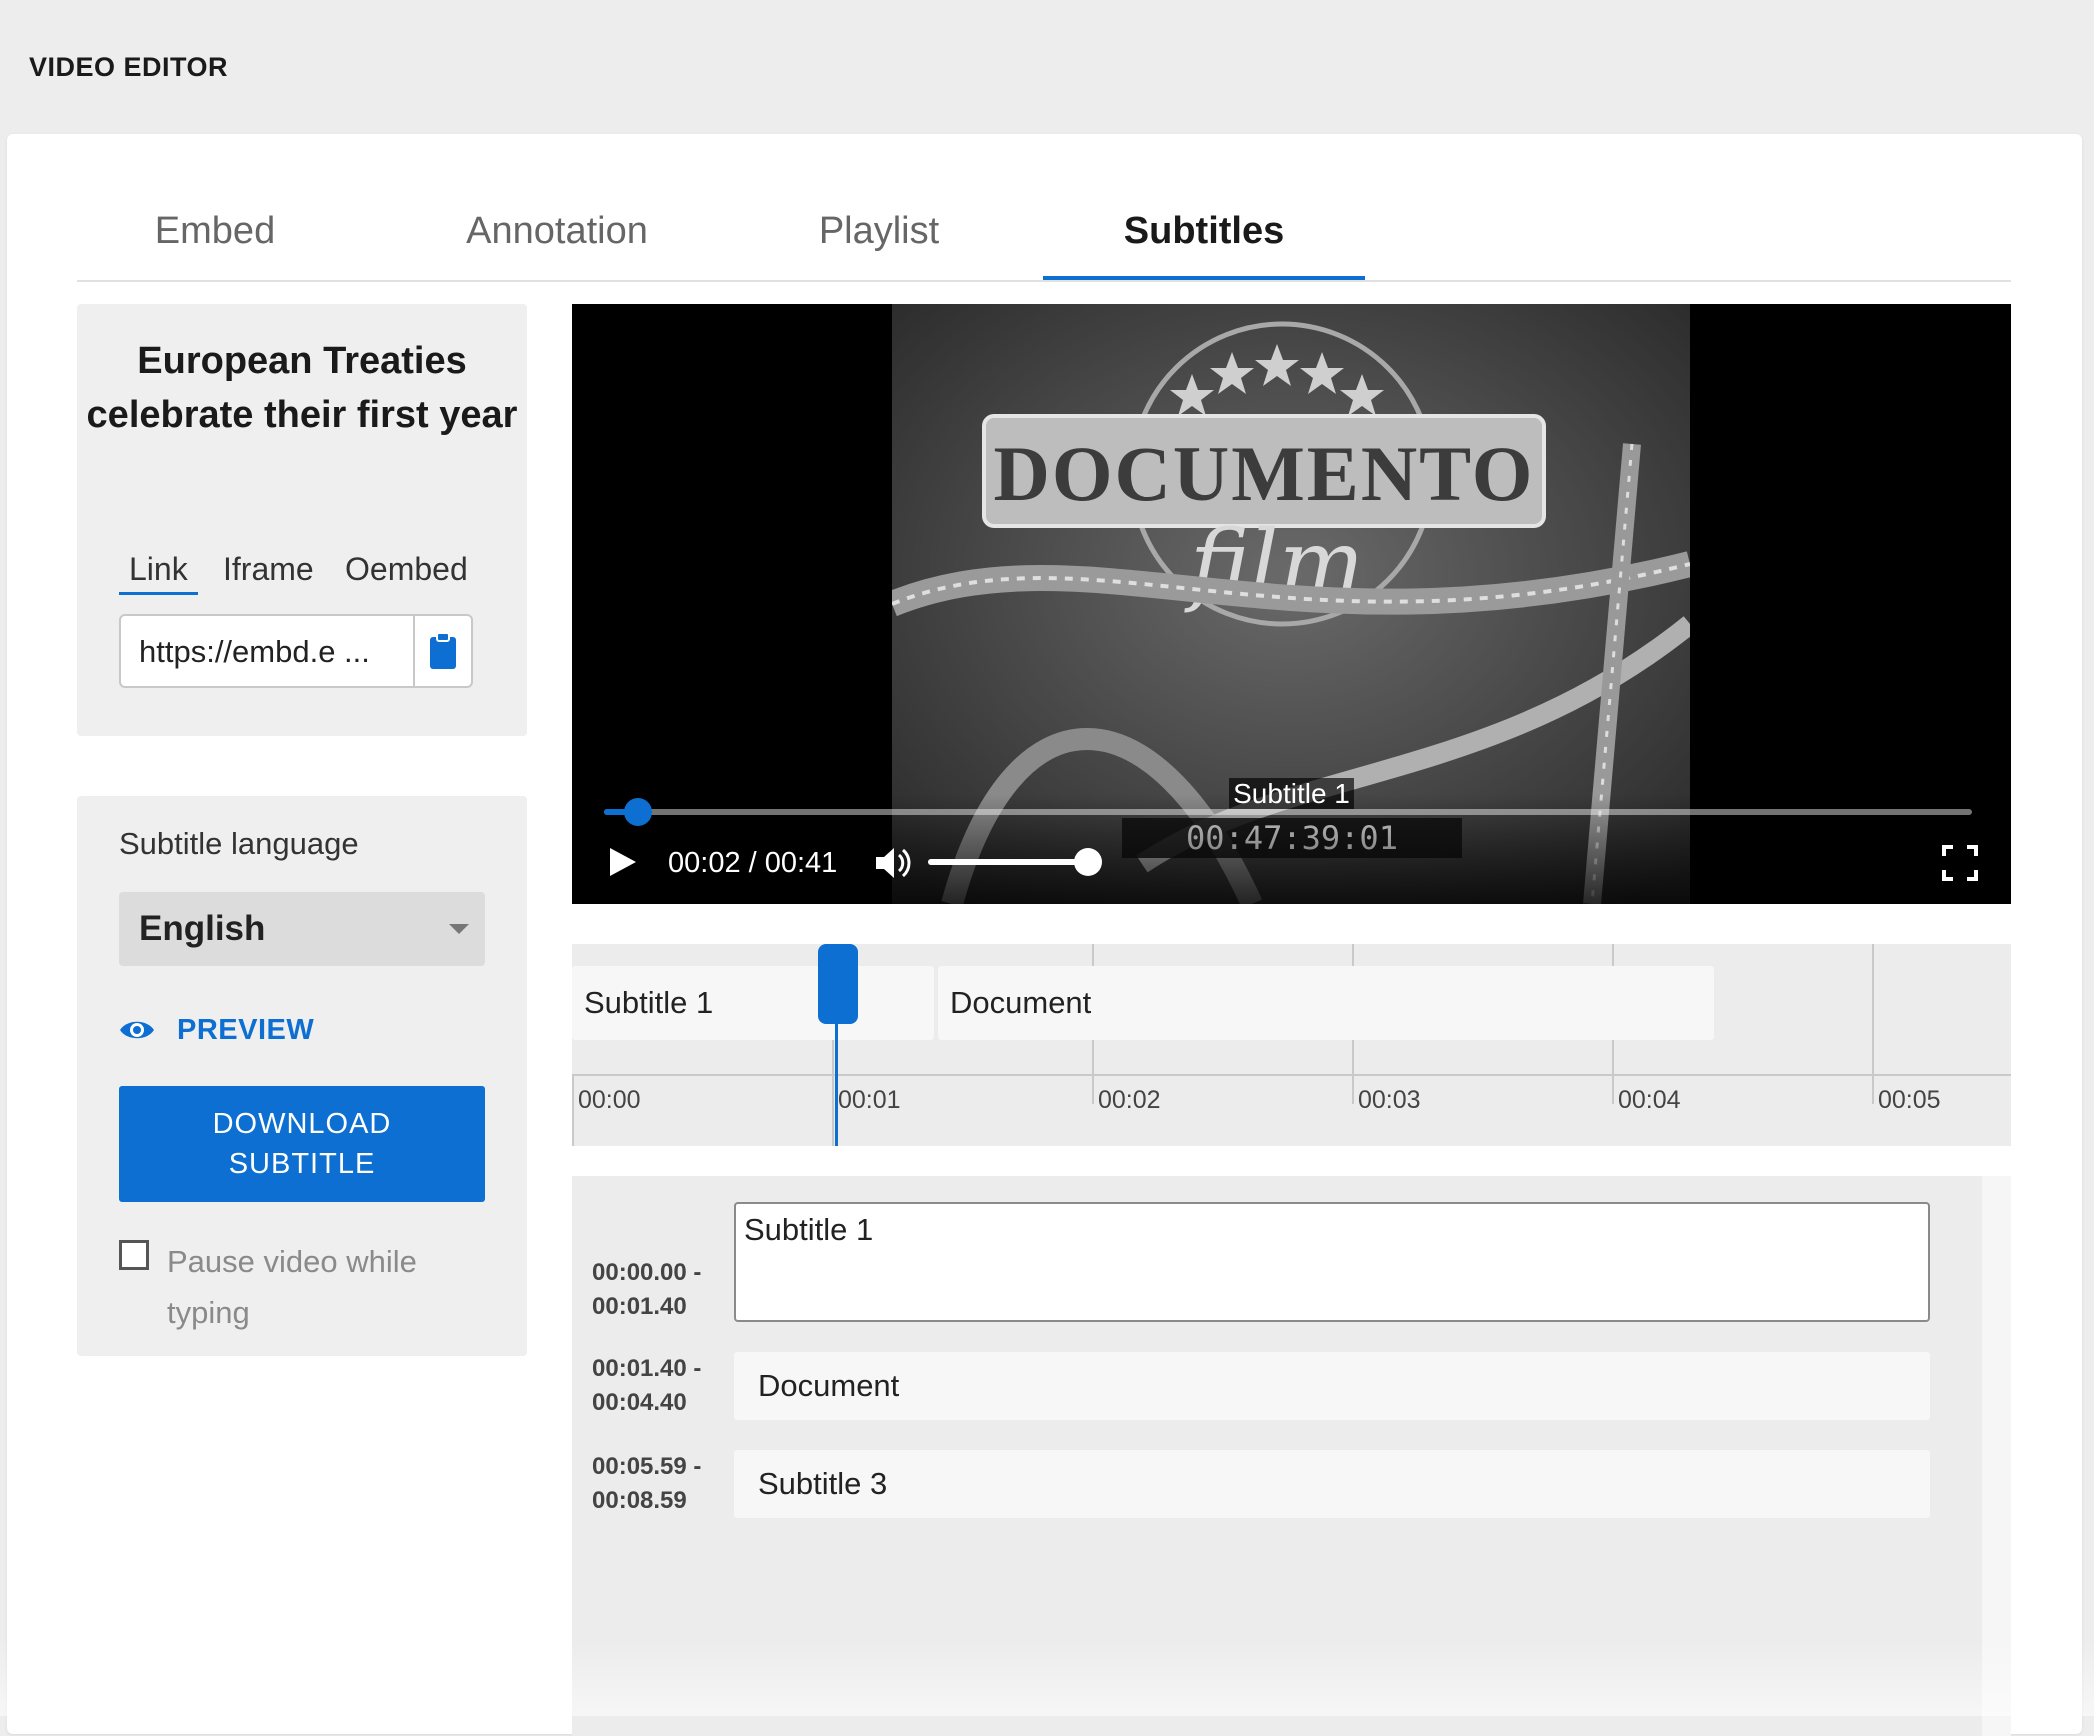 The height and width of the screenshot is (1736, 2094). Describe the element at coordinates (1129, 1100) in the screenshot. I see `timeline-label: 00:02` at that location.